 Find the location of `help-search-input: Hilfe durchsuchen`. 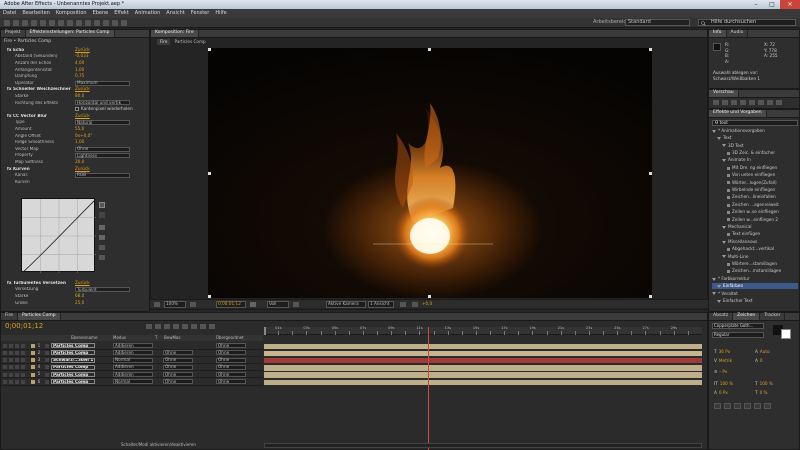

help-search-input: Hilfe durchsuchen is located at coordinates (747, 22).